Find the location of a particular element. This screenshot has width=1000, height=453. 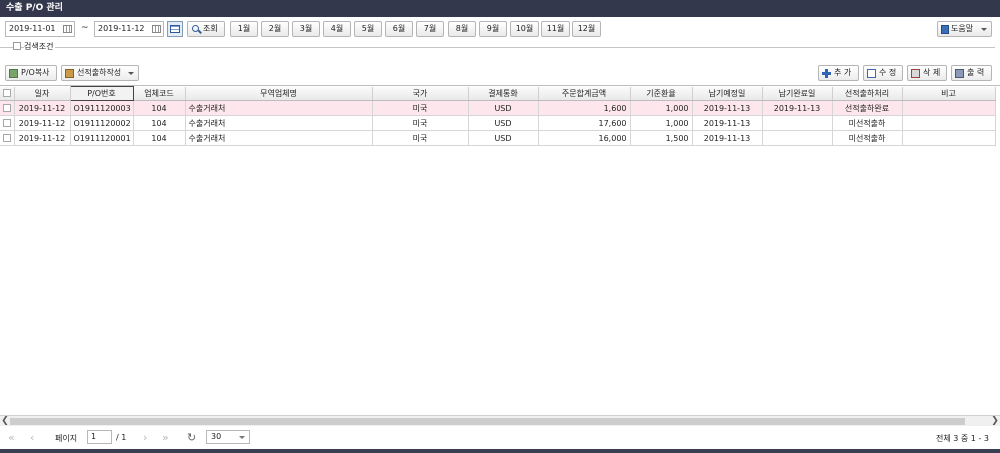

column-header: 업체코드 is located at coordinates (159, 93).